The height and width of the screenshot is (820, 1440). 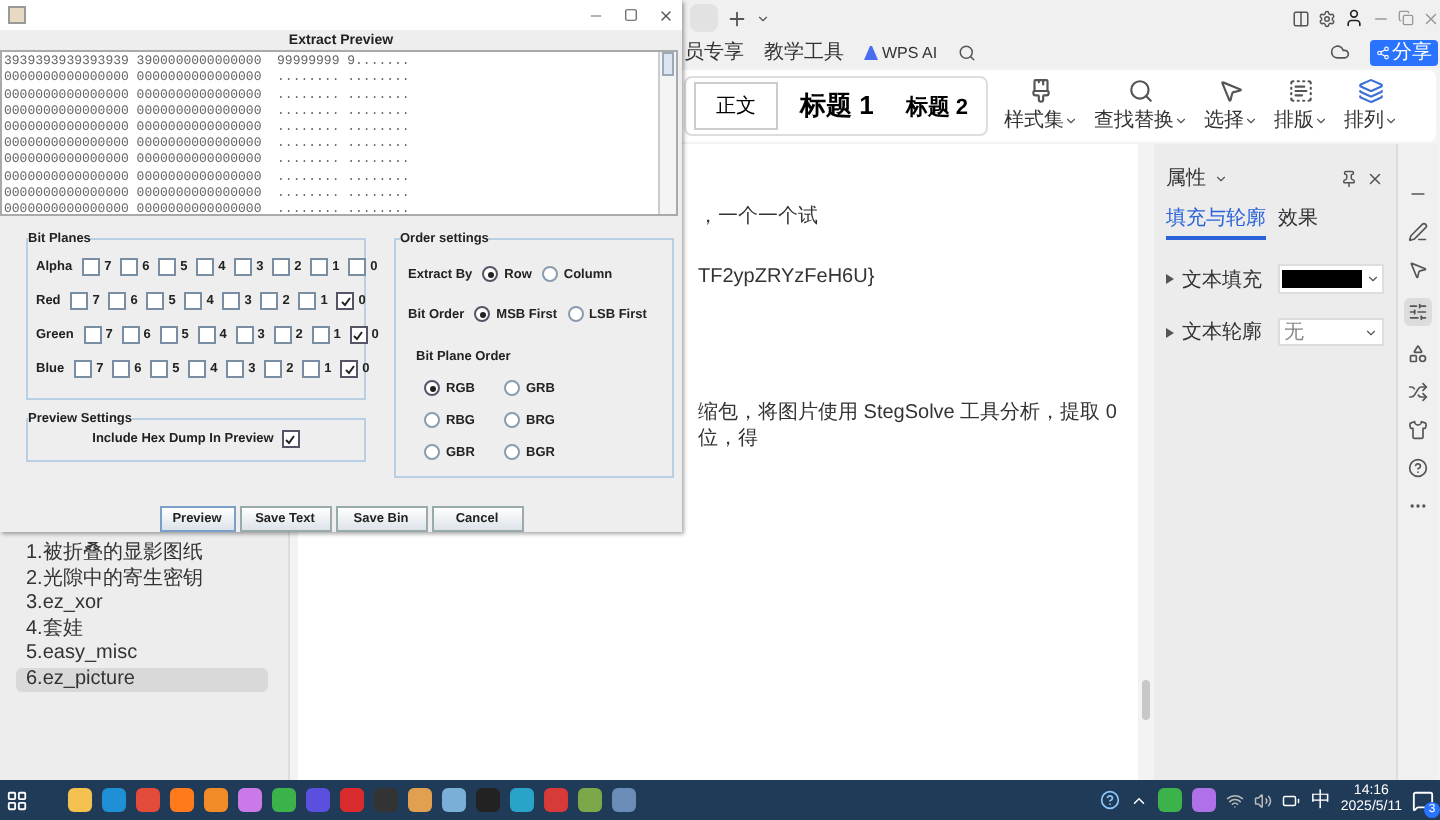 What do you see at coordinates (1364, 120) in the screenshot?
I see `tool-button: 排列` at bounding box center [1364, 120].